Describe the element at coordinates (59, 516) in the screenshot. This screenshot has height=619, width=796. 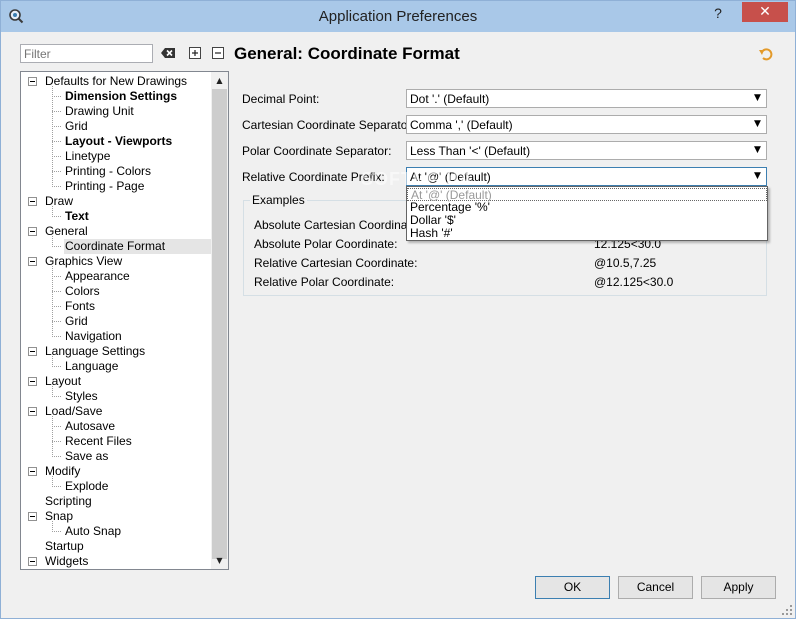
I see `tree-item: Snap` at that location.